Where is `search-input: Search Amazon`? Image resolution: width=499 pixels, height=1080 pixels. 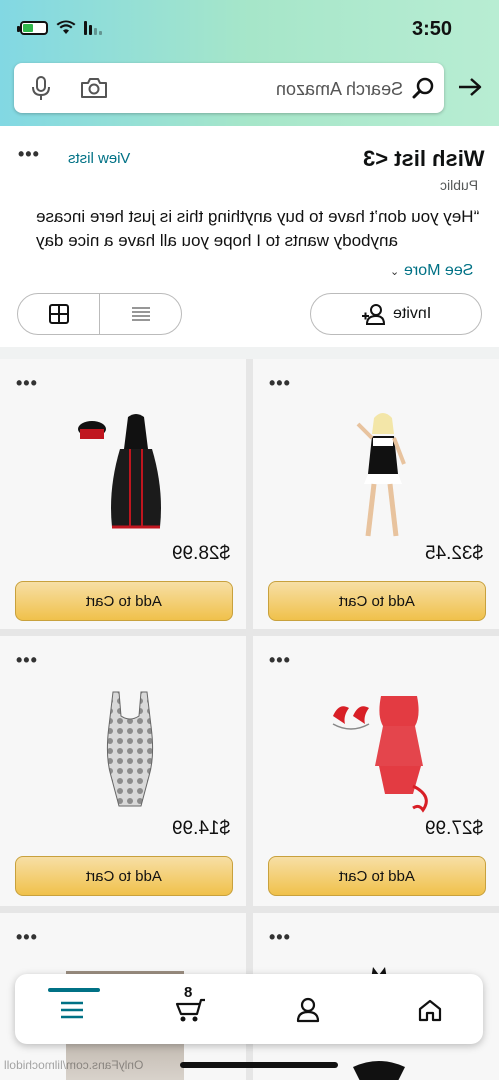 search-input: Search Amazon is located at coordinates (339, 89).